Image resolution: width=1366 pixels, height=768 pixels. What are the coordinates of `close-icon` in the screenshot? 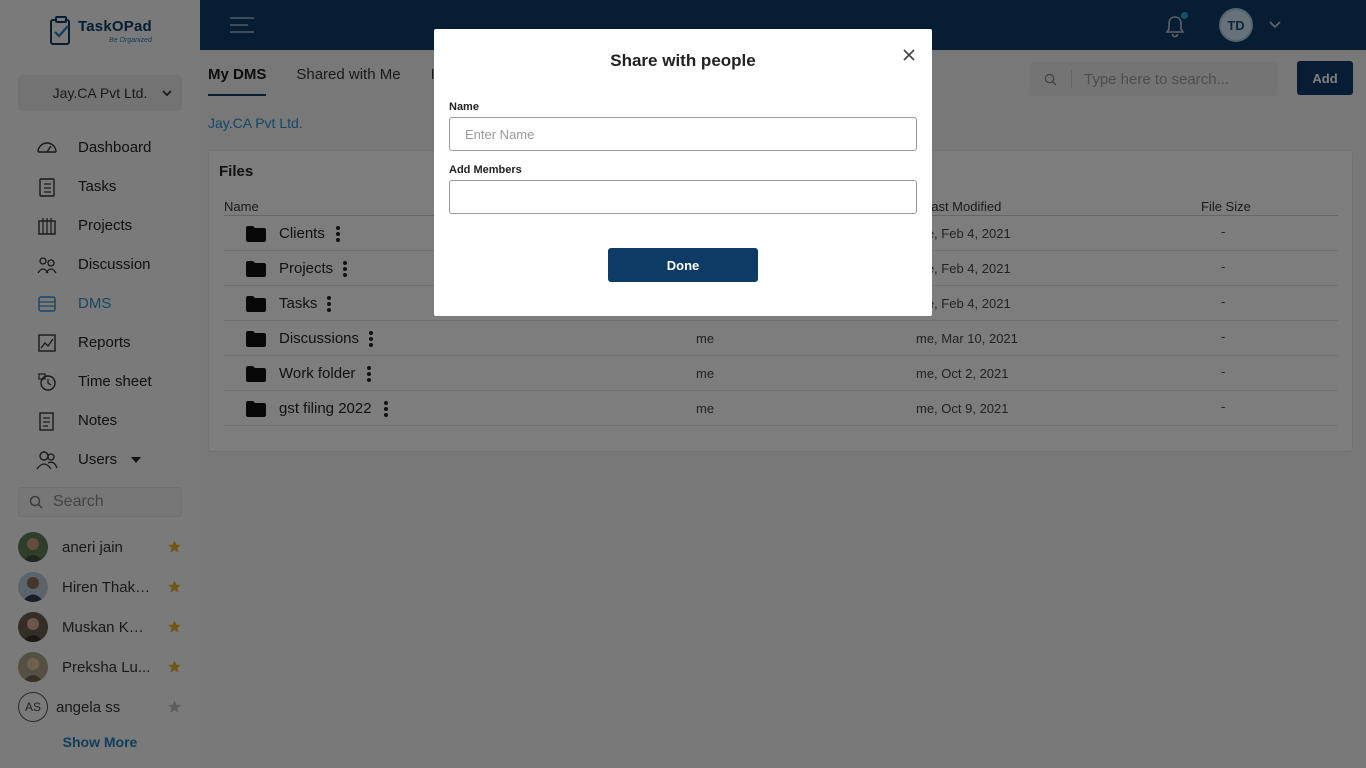 It's located at (909, 55).